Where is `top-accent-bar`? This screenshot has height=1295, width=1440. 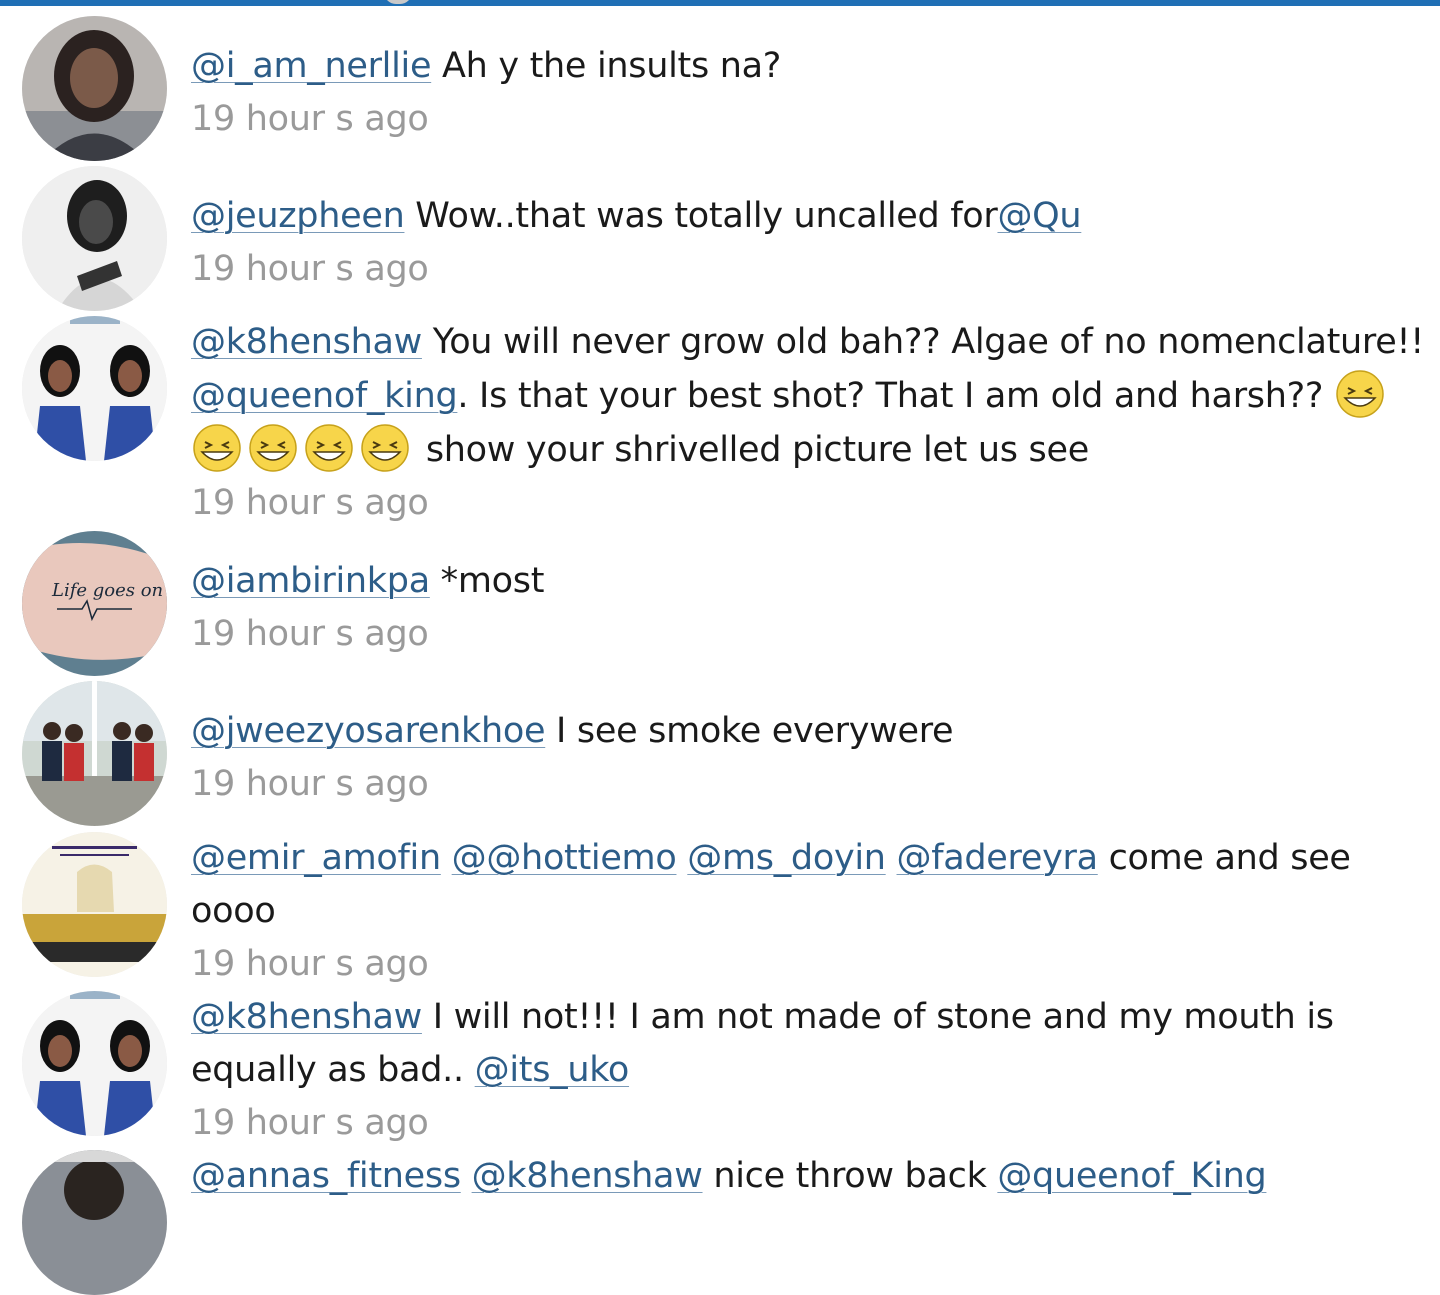 top-accent-bar is located at coordinates (720, 3).